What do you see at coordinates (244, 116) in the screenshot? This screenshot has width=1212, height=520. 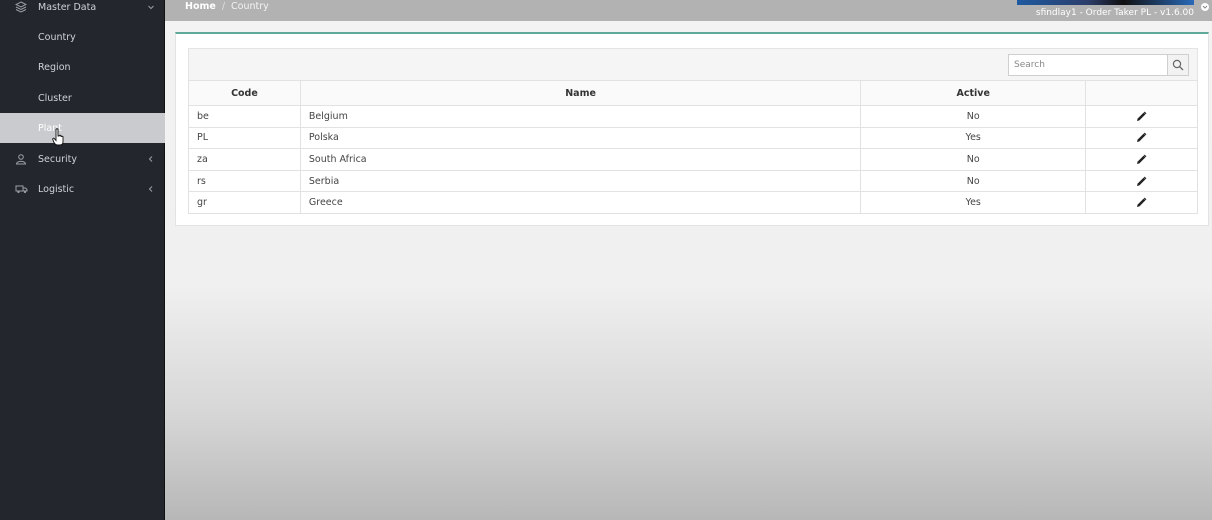 I see `cell-code: be` at bounding box center [244, 116].